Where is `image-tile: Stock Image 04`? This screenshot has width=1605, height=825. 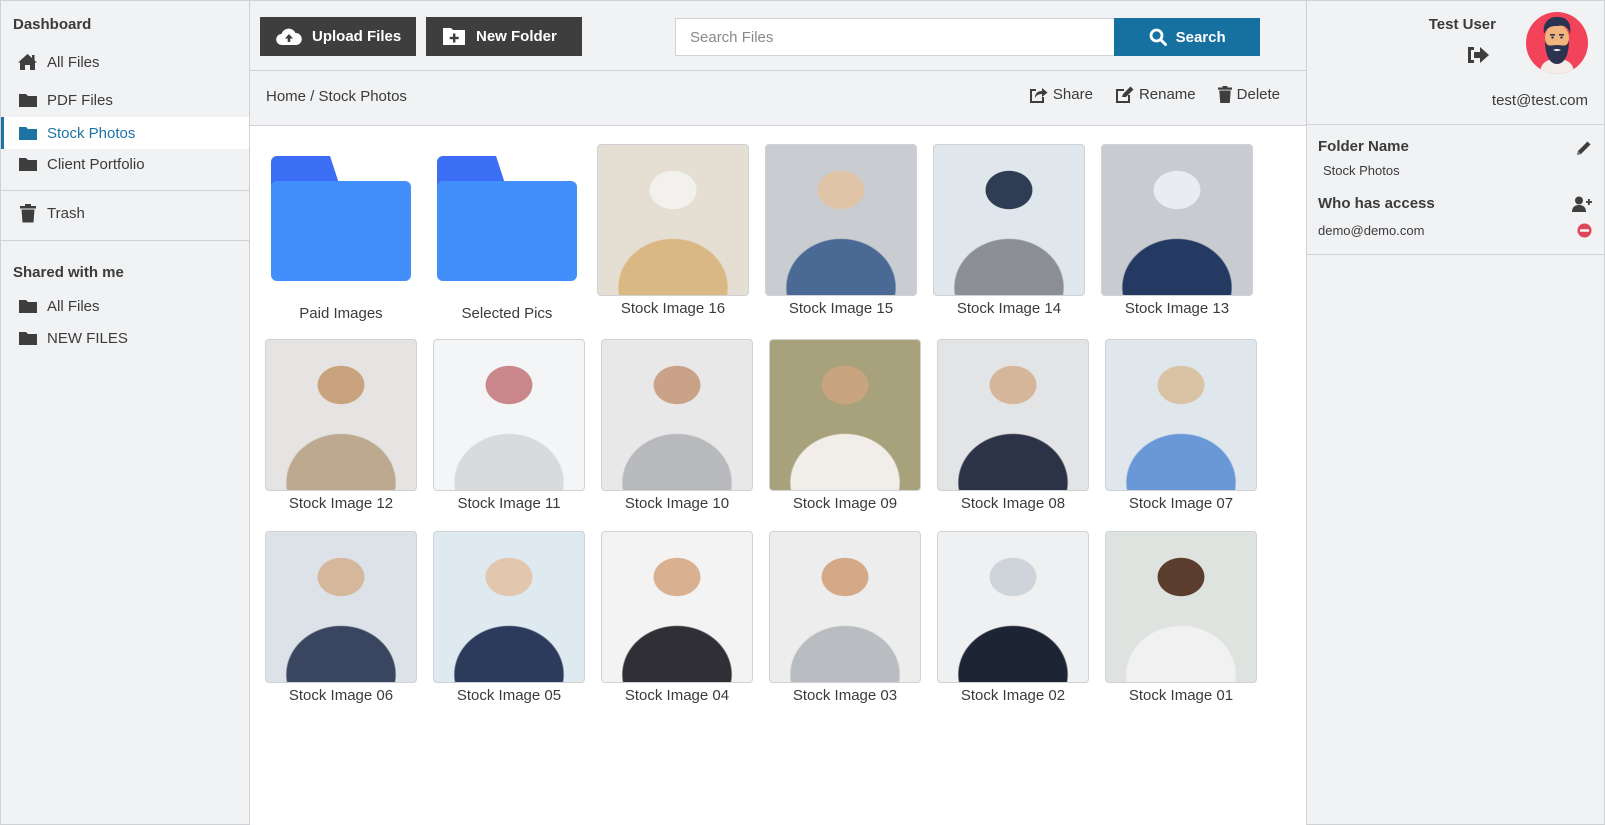 image-tile: Stock Image 04 is located at coordinates (677, 617).